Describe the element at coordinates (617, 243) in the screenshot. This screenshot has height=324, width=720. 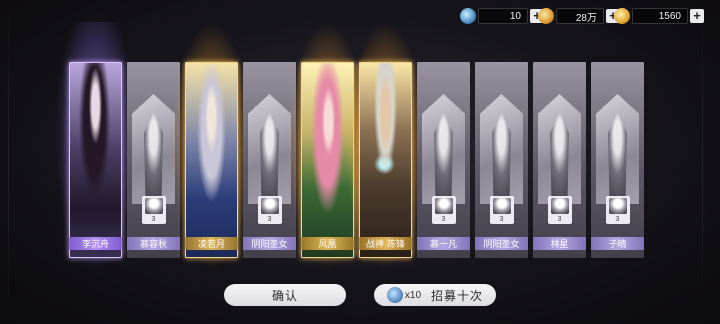
I see `card-name: 子晴` at that location.